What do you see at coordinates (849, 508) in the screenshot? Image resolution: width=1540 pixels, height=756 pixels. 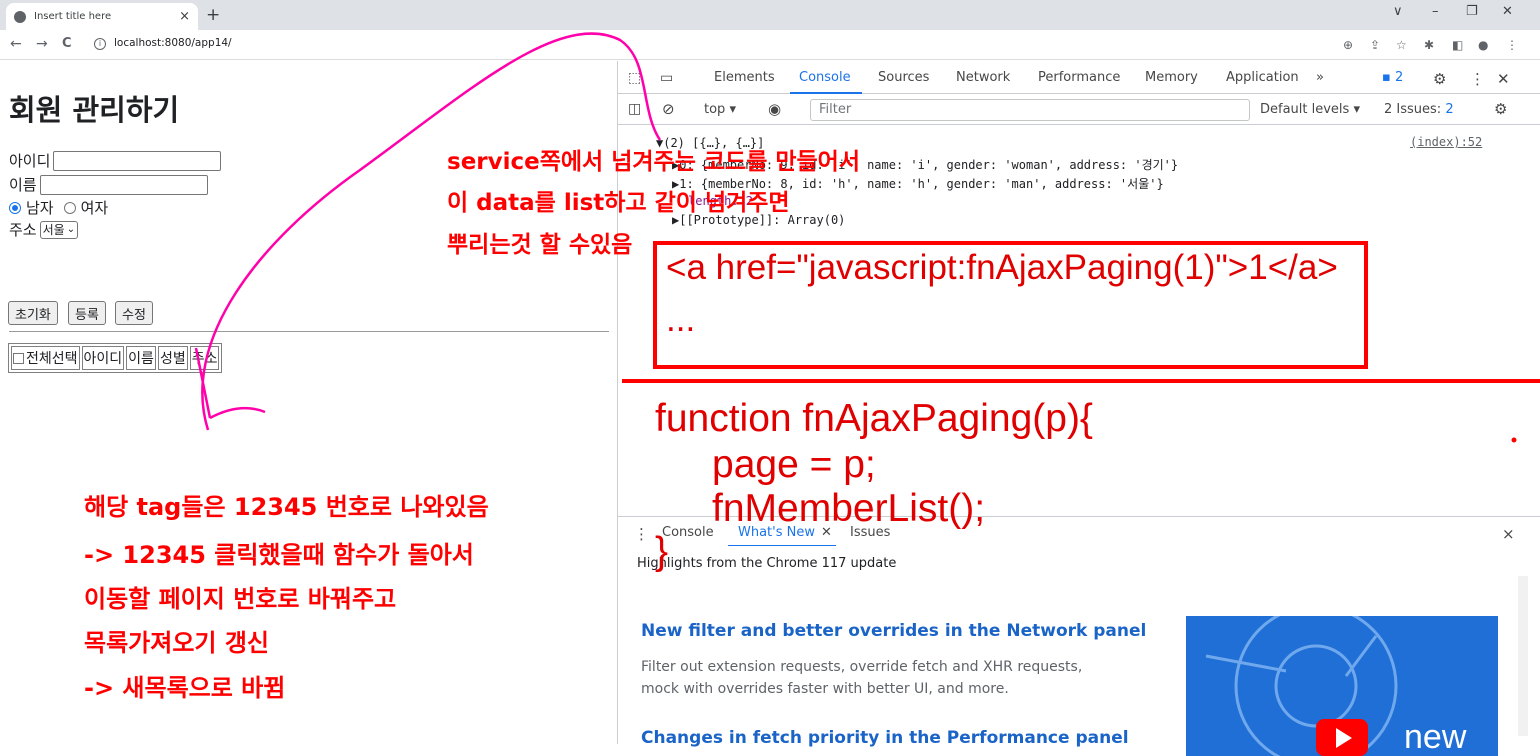 I see `function-code-line-3: fnMemberList();` at bounding box center [849, 508].